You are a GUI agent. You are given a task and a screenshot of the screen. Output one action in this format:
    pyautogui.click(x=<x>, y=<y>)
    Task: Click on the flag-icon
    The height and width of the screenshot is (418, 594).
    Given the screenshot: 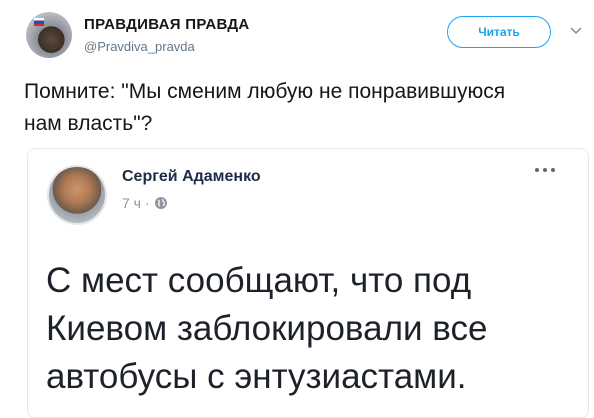 What is the action you would take?
    pyautogui.click(x=39, y=22)
    